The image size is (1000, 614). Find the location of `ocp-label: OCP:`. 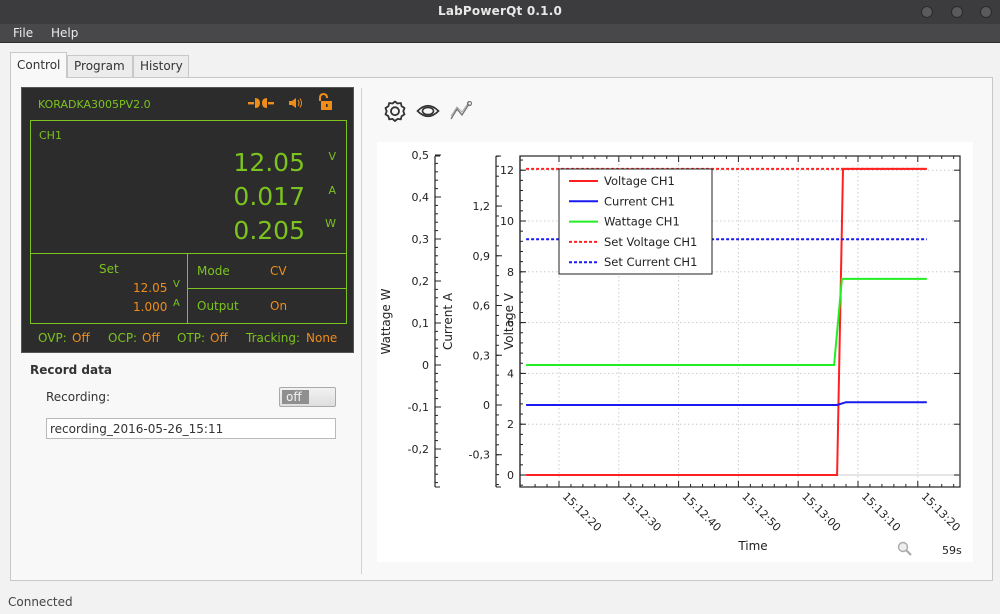

ocp-label: OCP: is located at coordinates (123, 338).